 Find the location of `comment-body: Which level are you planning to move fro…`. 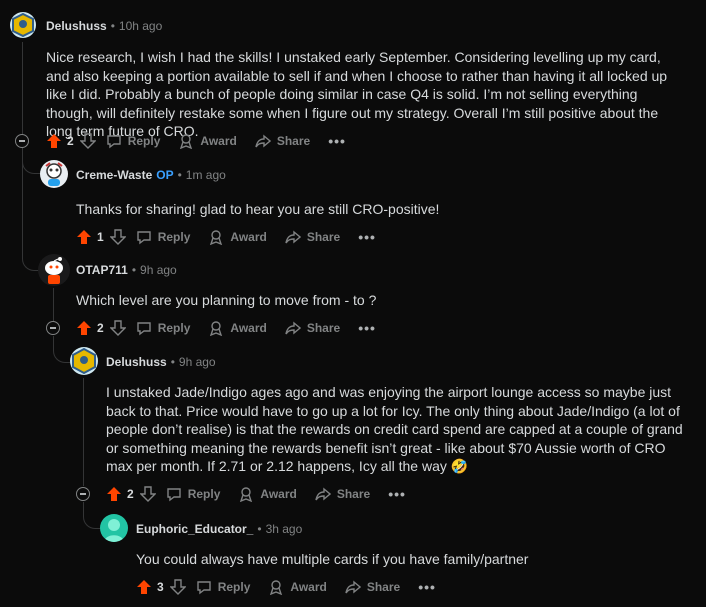

comment-body: Which level are you planning to move fro… is located at coordinates (226, 300).